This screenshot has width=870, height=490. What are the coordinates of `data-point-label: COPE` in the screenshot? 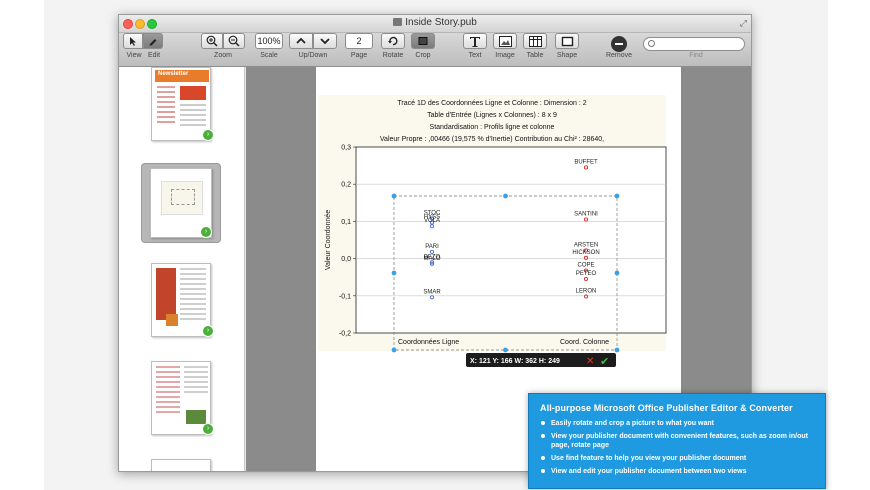 It's located at (585, 266).